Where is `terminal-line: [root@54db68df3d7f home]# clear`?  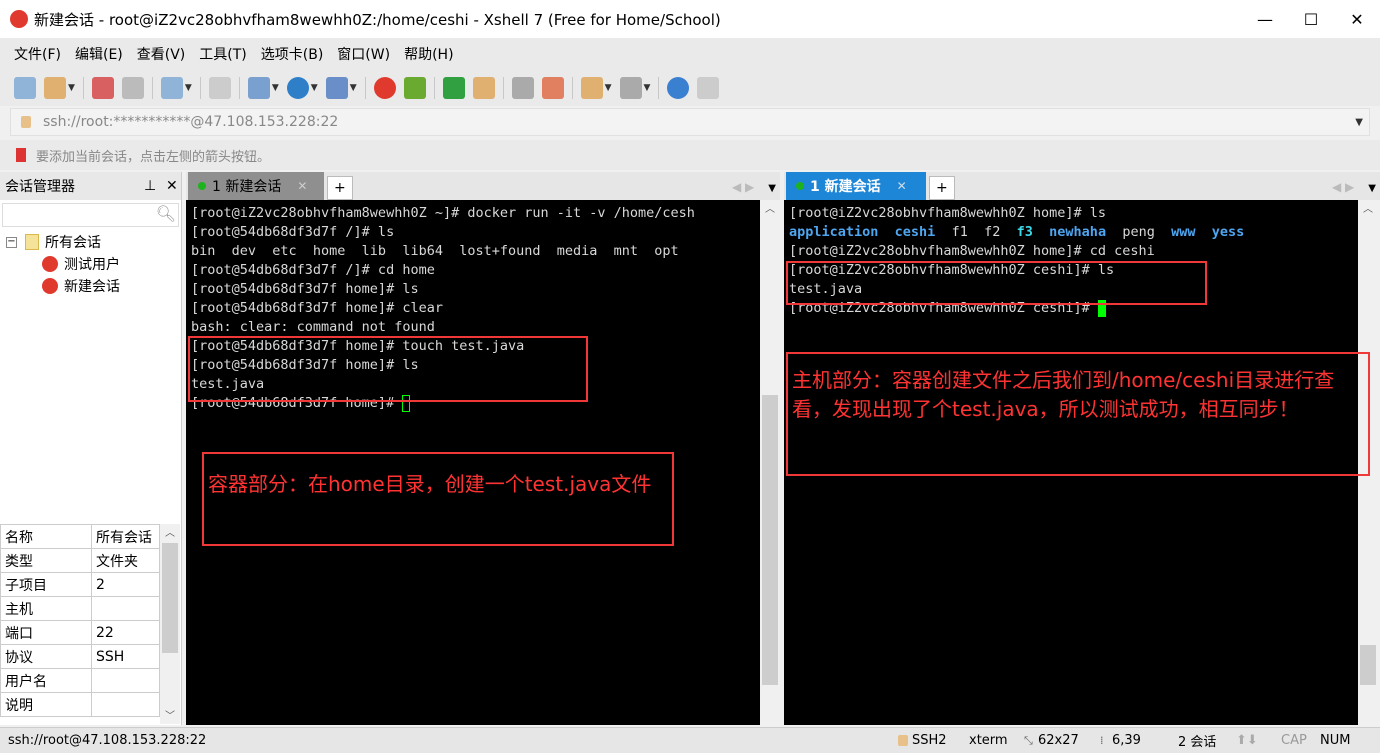 terminal-line: [root@54db68df3d7f home]# clear is located at coordinates (317, 308).